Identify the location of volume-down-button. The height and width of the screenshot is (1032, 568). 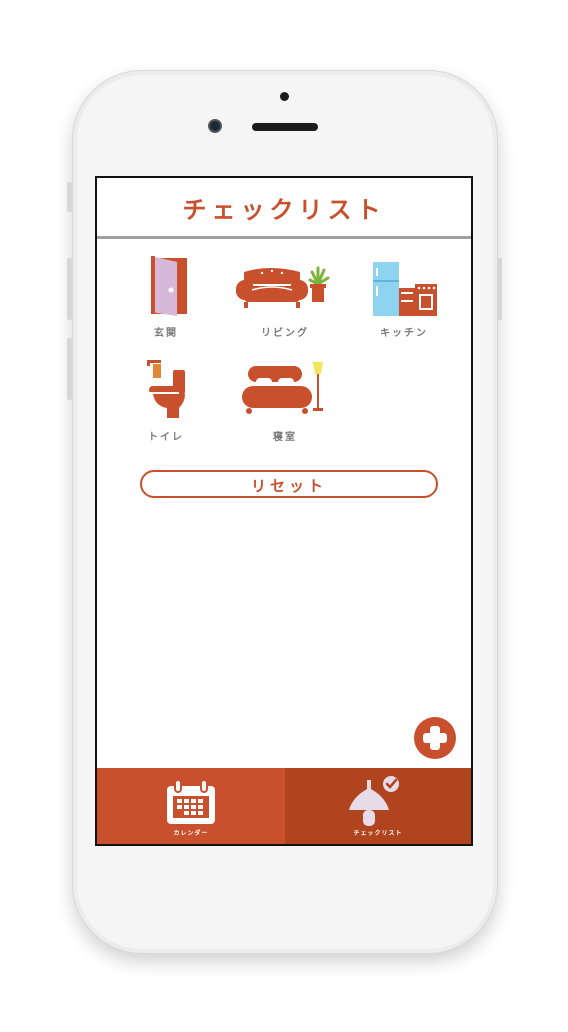
(69, 369).